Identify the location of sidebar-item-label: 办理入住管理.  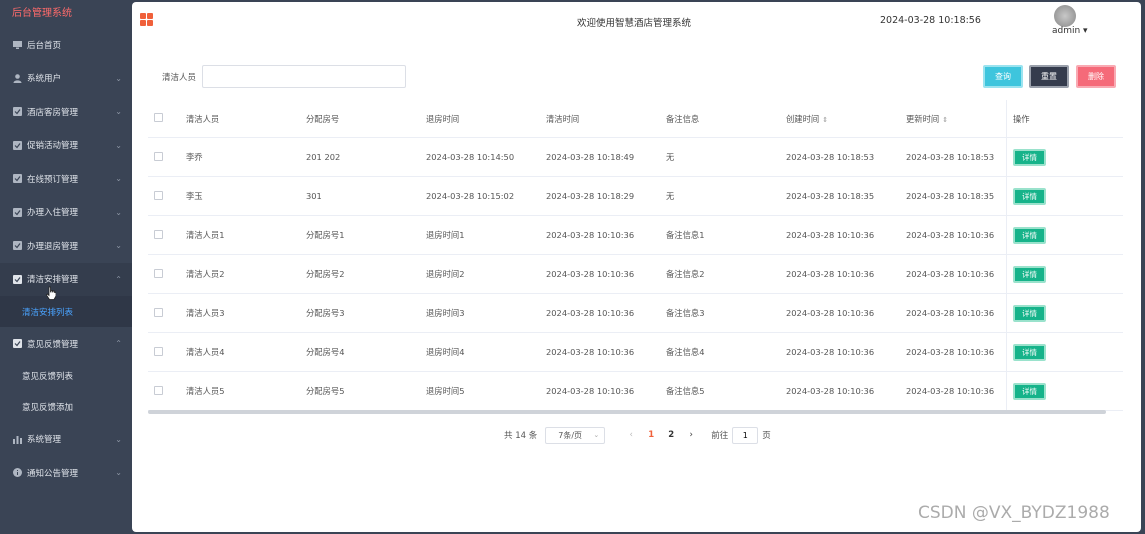
(53, 213).